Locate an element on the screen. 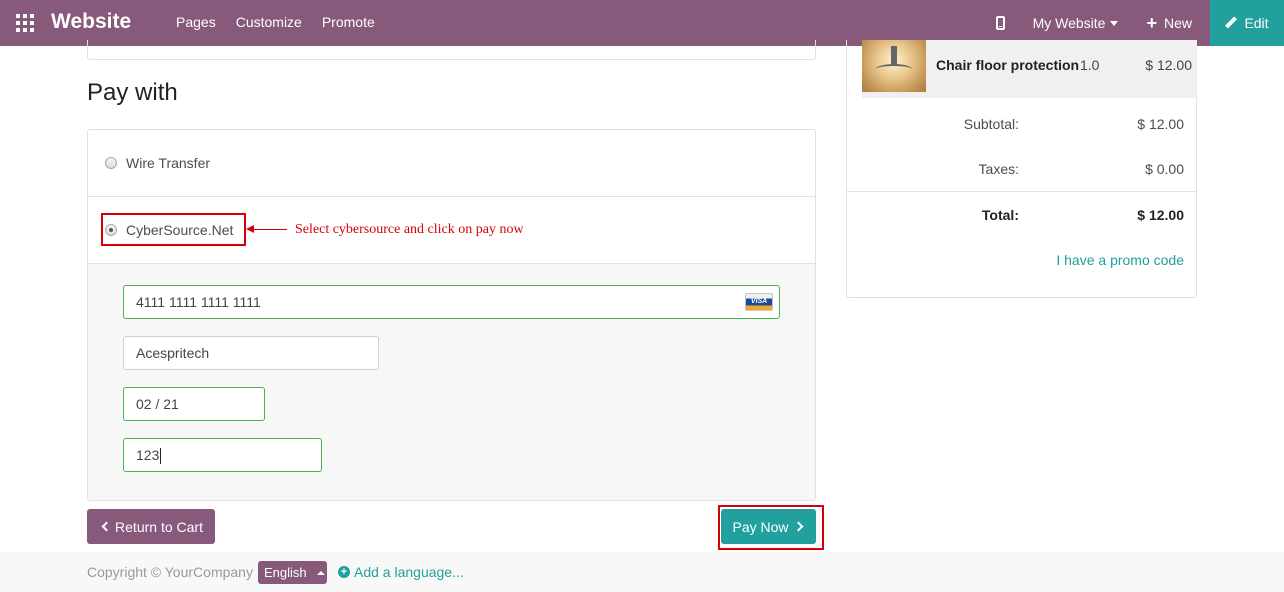 The image size is (1284, 592). subtotal-value: $ 12.00 is located at coordinates (1160, 124).